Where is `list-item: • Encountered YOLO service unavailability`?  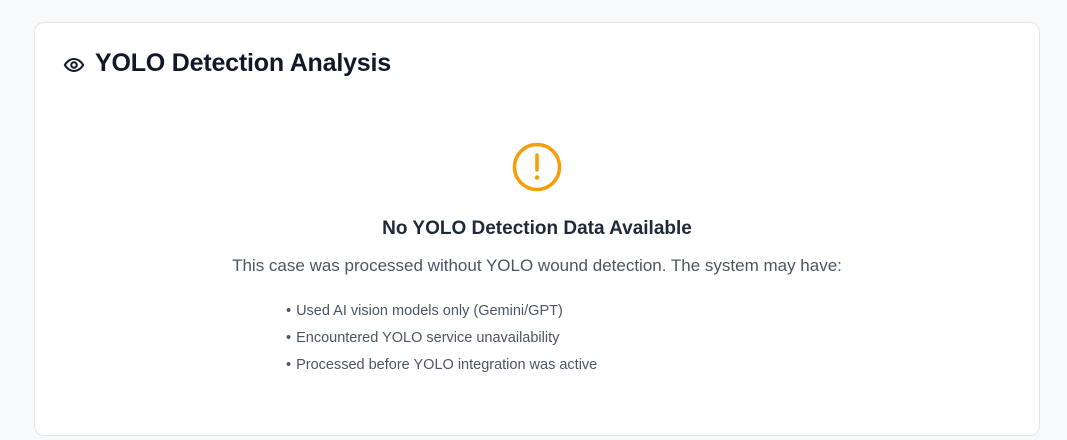 list-item: • Encountered YOLO service unavailability is located at coordinates (441, 338).